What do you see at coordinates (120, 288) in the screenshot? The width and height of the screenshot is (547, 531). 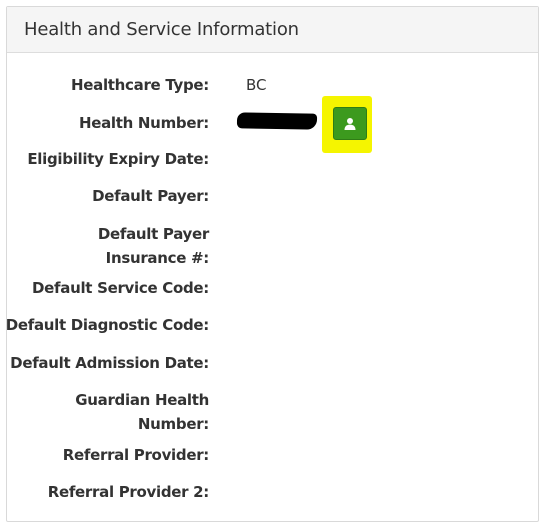 I see `field-label: Default Service Code:` at bounding box center [120, 288].